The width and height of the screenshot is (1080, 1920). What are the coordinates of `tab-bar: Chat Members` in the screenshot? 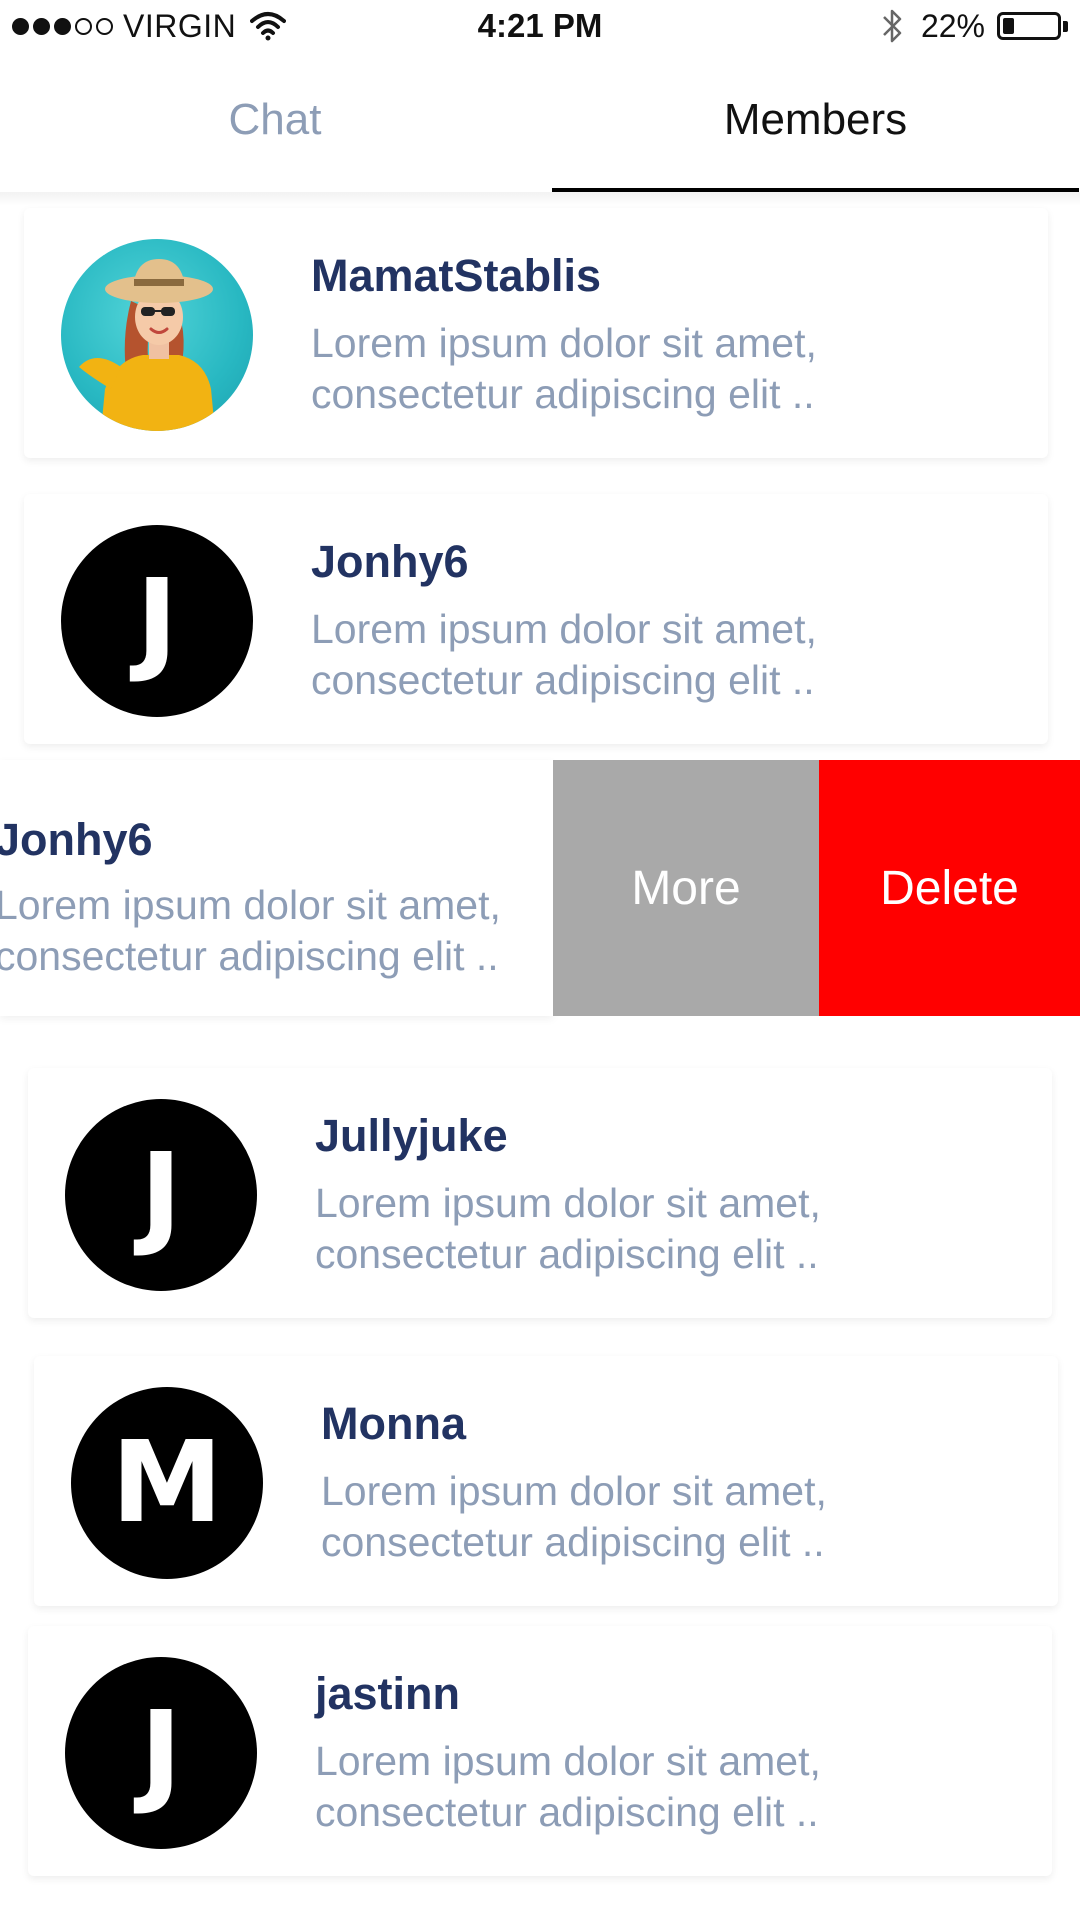 It's located at (540, 123).